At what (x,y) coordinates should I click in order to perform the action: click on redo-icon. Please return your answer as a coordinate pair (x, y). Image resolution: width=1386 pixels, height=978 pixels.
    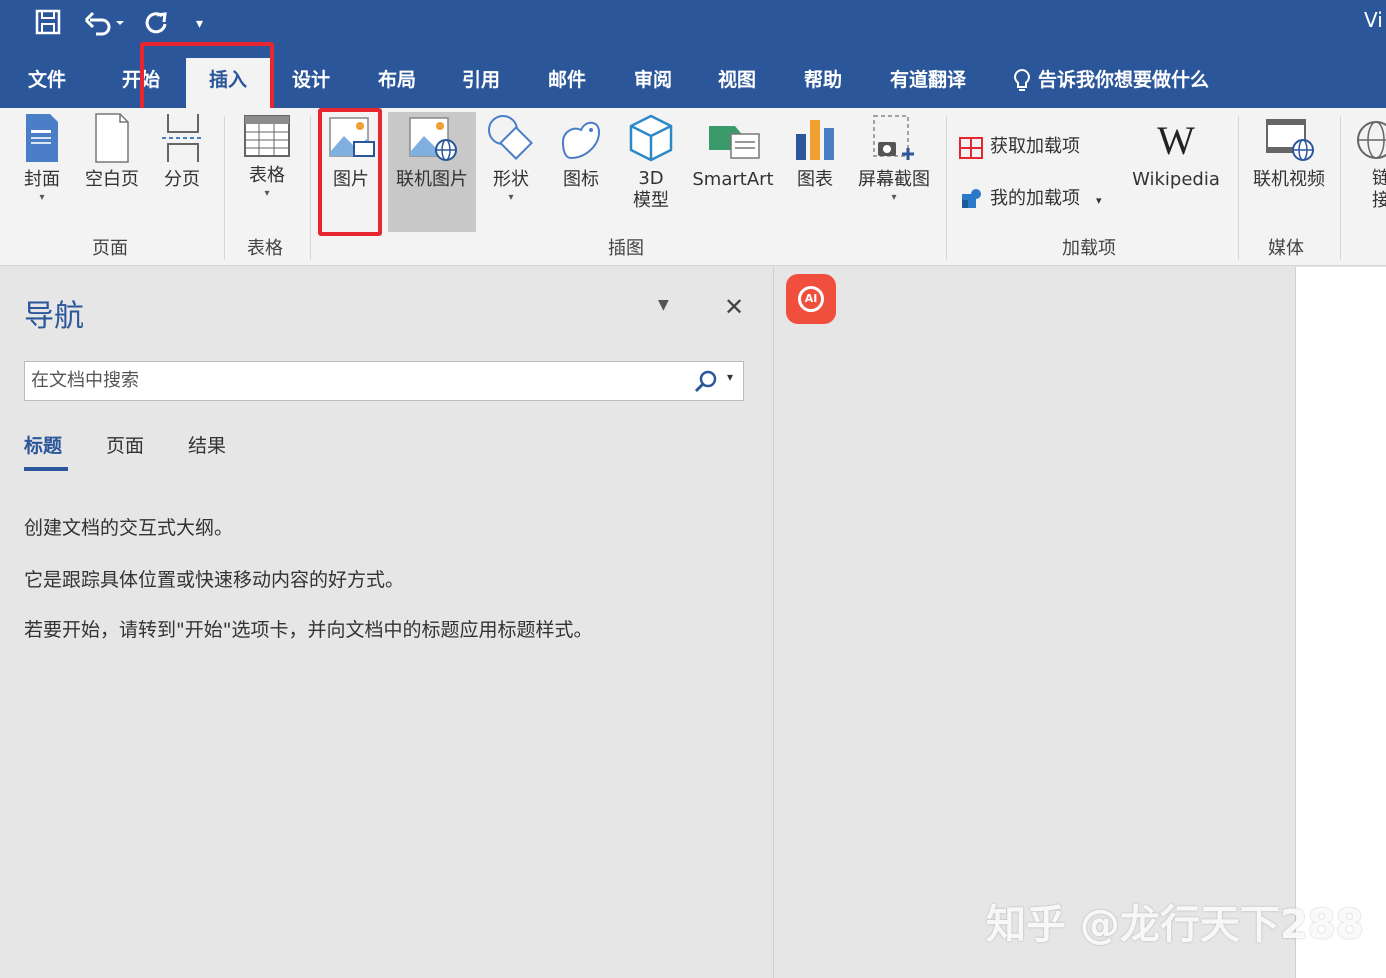
    Looking at the image, I should click on (156, 26).